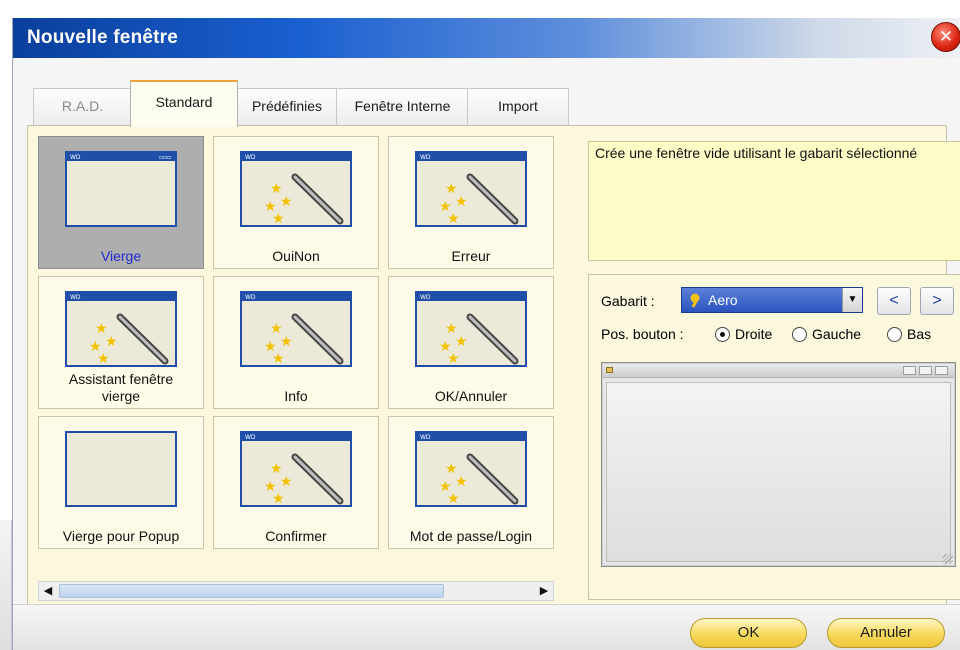 This screenshot has height=650, width=960. I want to click on ok-button: OK, so click(748, 633).